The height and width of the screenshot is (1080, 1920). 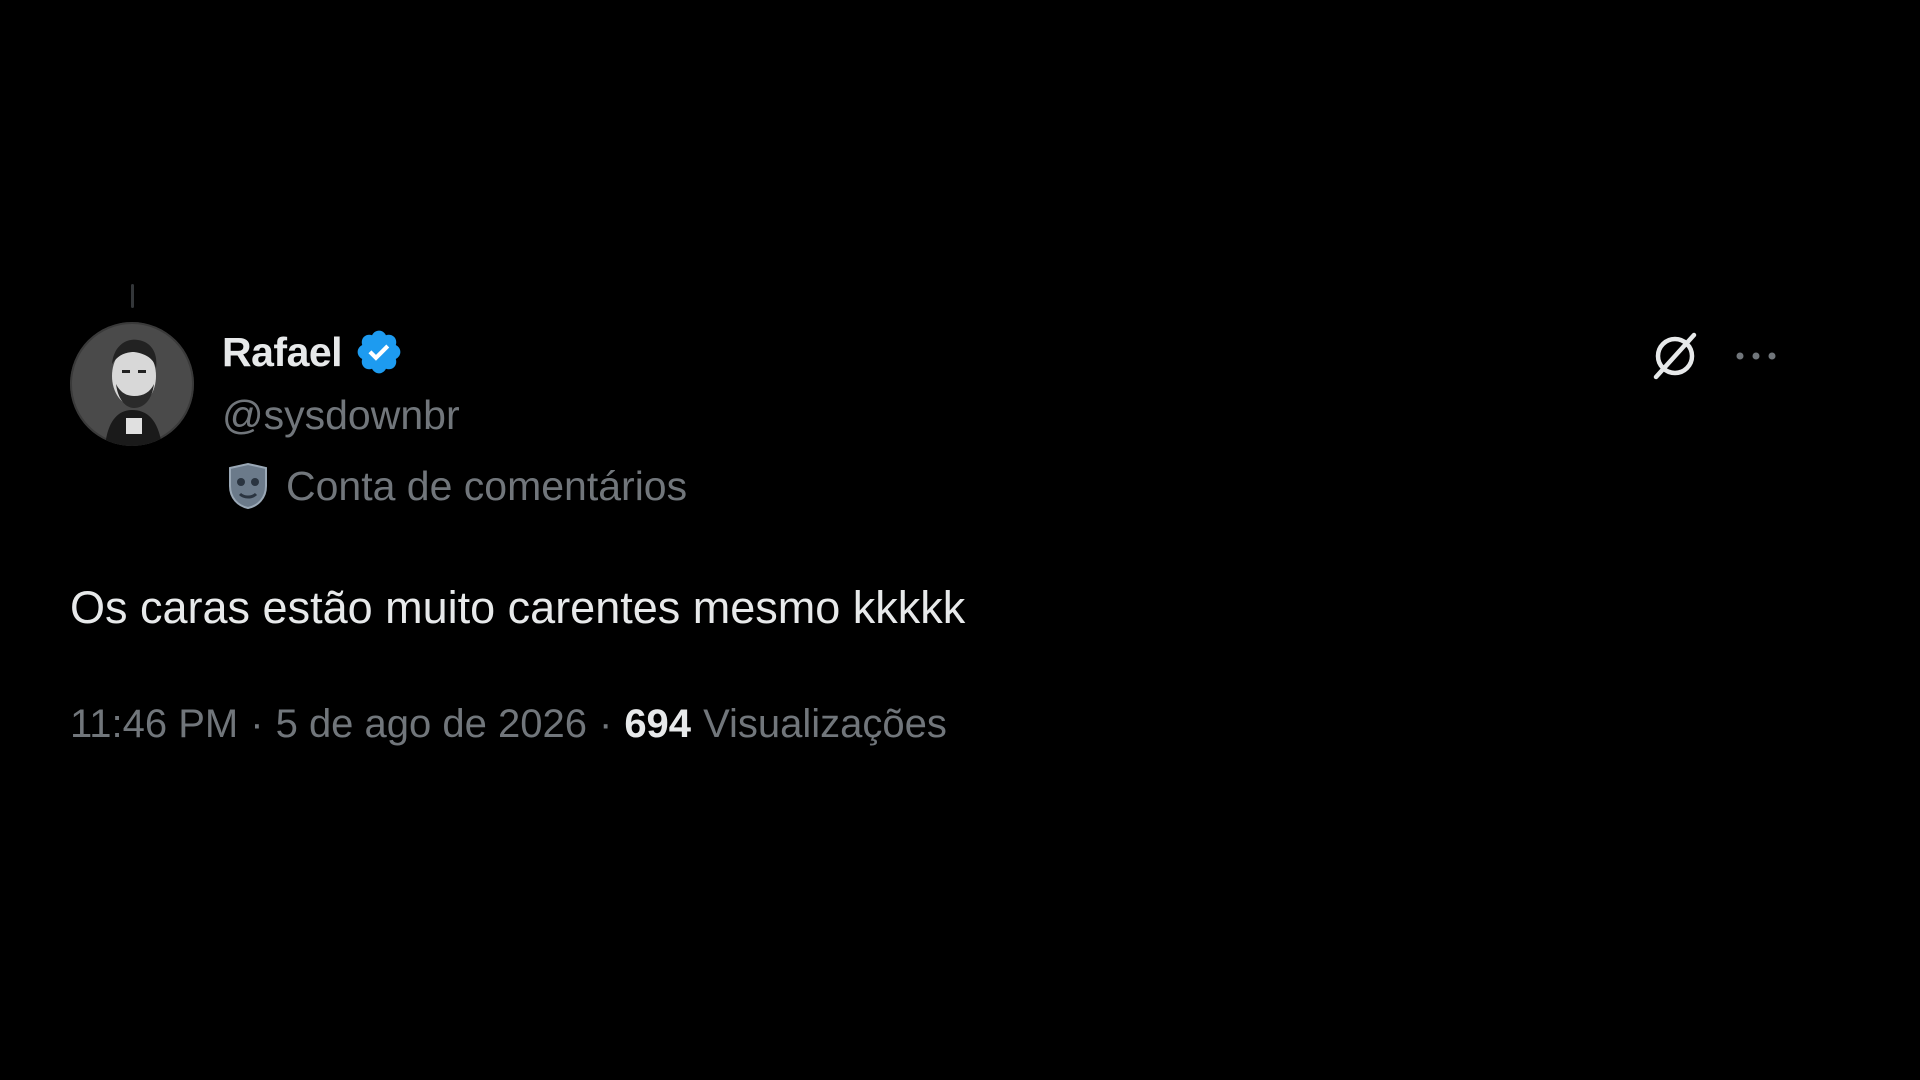 I want to click on tweet-time: 11:46 PM, so click(x=154, y=724).